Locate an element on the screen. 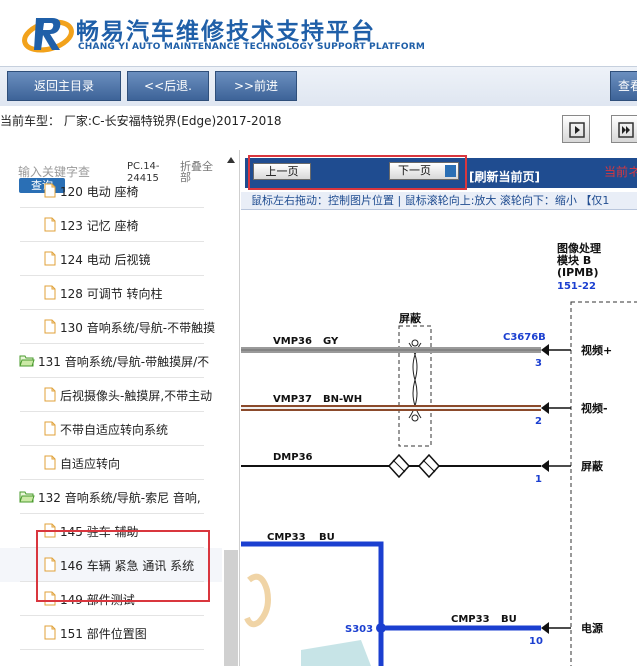 This screenshot has width=637, height=666. tree-item: 146 车辆 紧急 通讯 系统 is located at coordinates (111, 565).